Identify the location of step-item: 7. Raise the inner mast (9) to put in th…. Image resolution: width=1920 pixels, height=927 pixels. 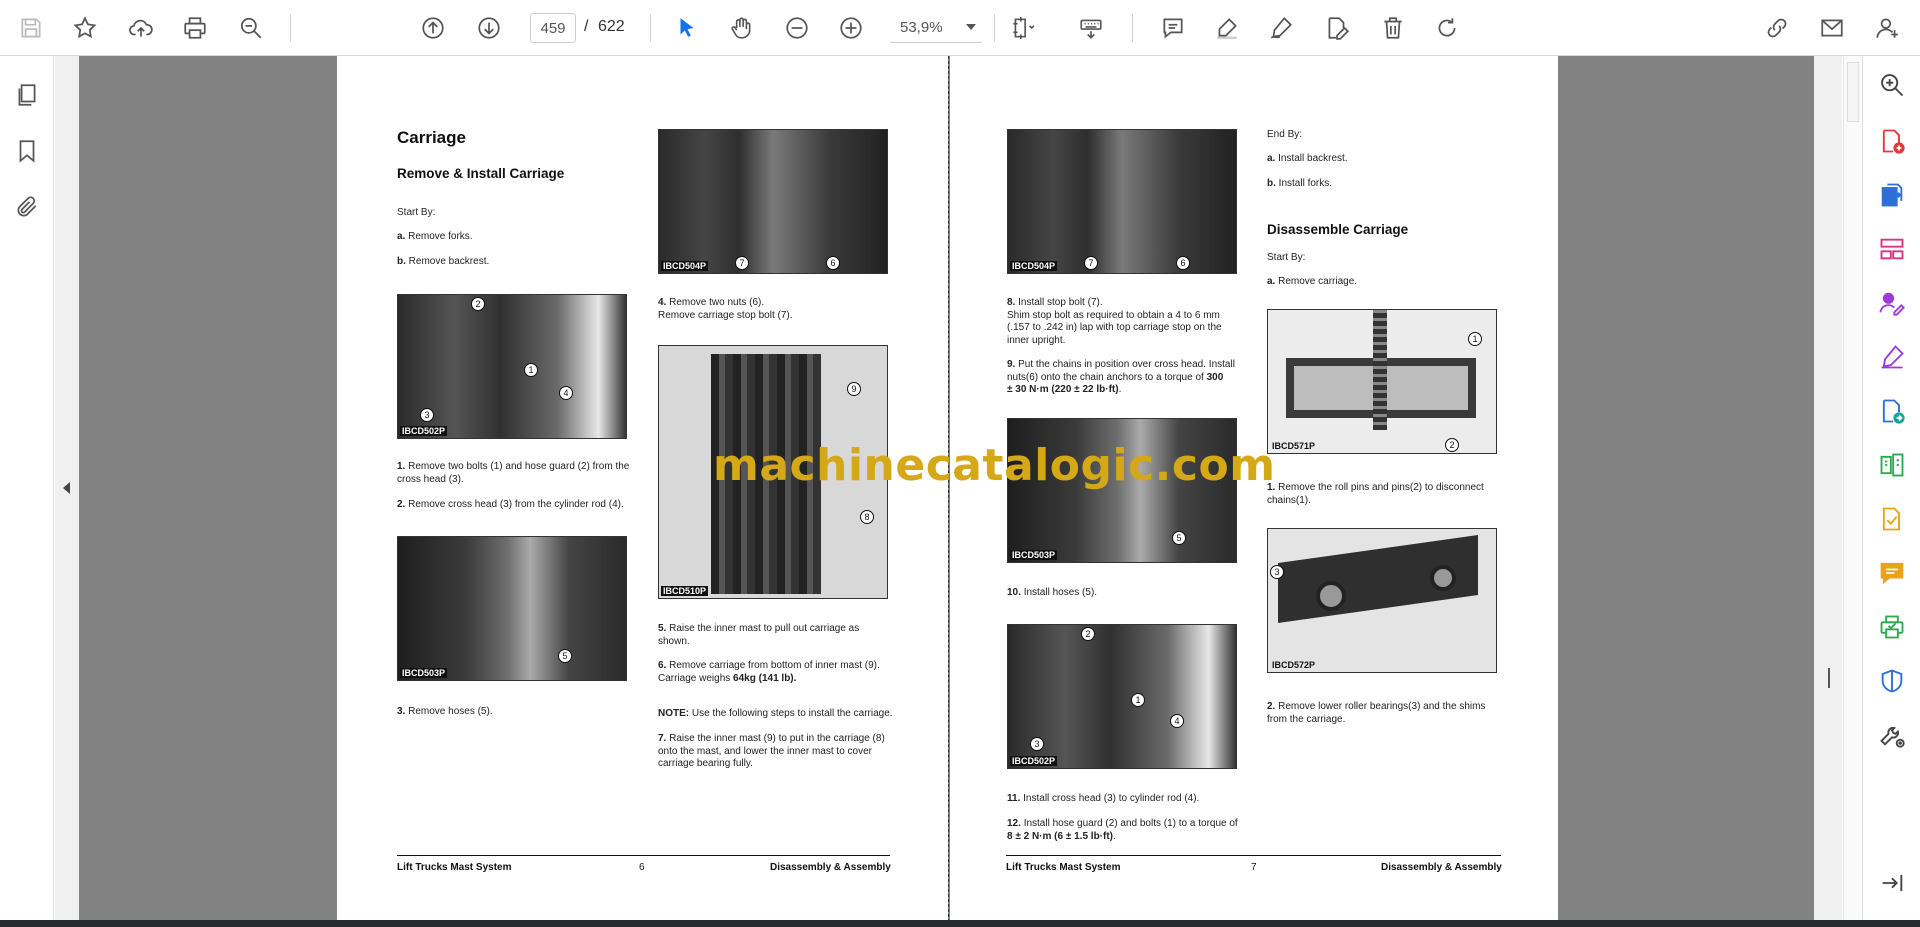
(771, 751).